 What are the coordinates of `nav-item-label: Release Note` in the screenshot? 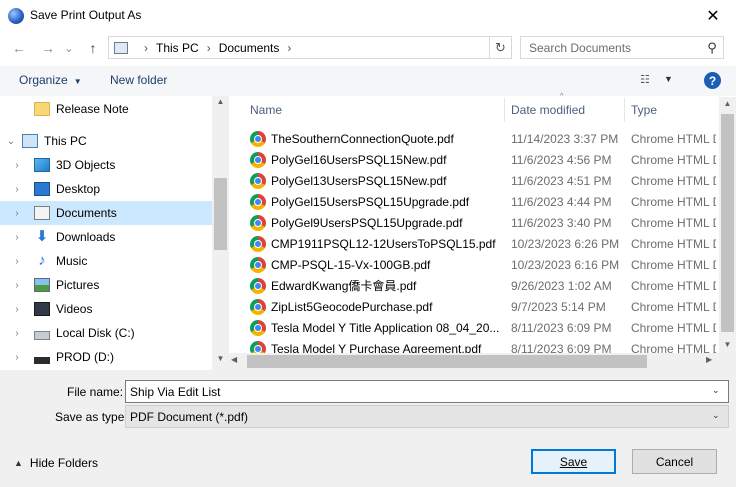 It's located at (92, 109).